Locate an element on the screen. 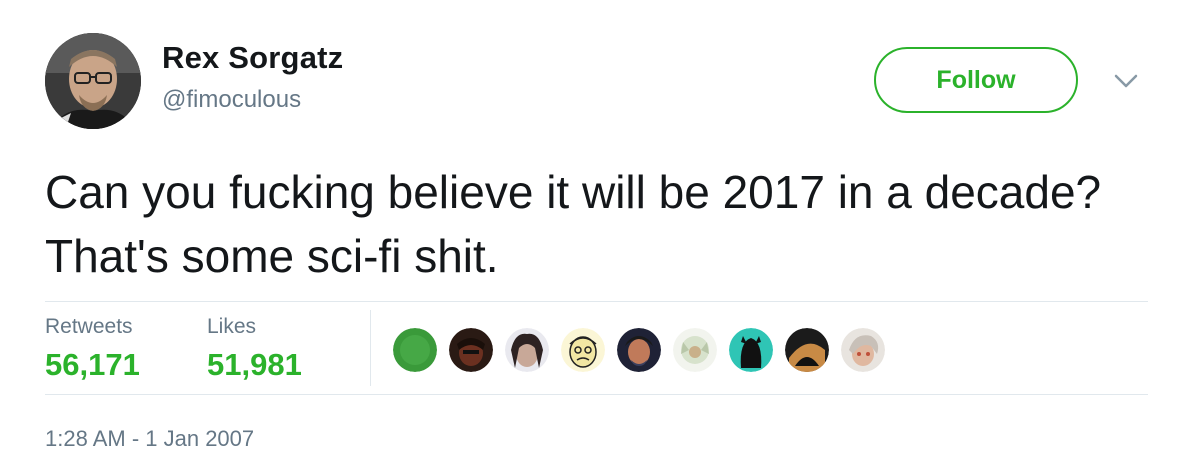 This screenshot has height=470, width=1200. stats-separator is located at coordinates (370, 348).